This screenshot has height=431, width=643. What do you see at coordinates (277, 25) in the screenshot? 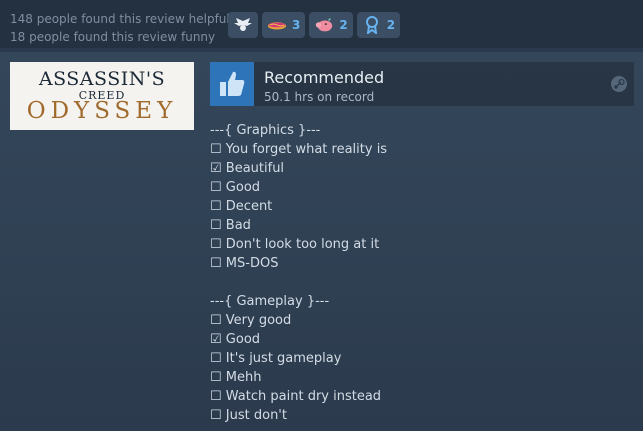
I see `hot-dog-award-icon` at bounding box center [277, 25].